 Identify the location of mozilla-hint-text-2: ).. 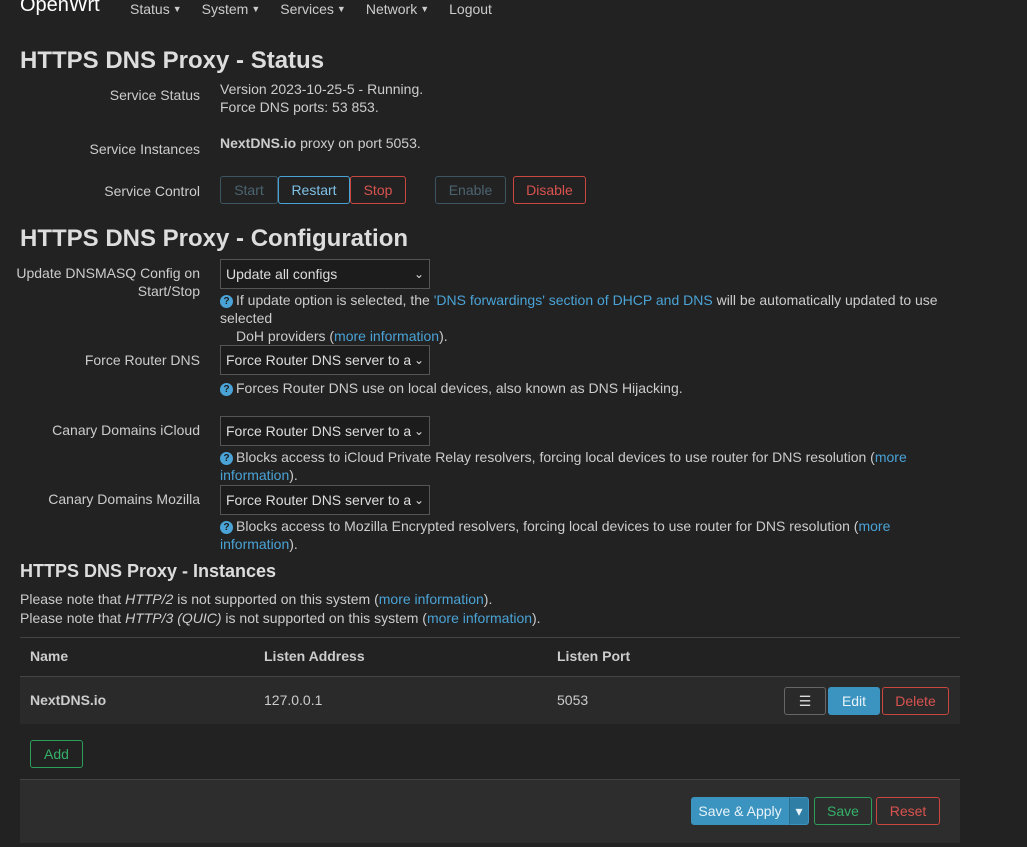
(293, 544).